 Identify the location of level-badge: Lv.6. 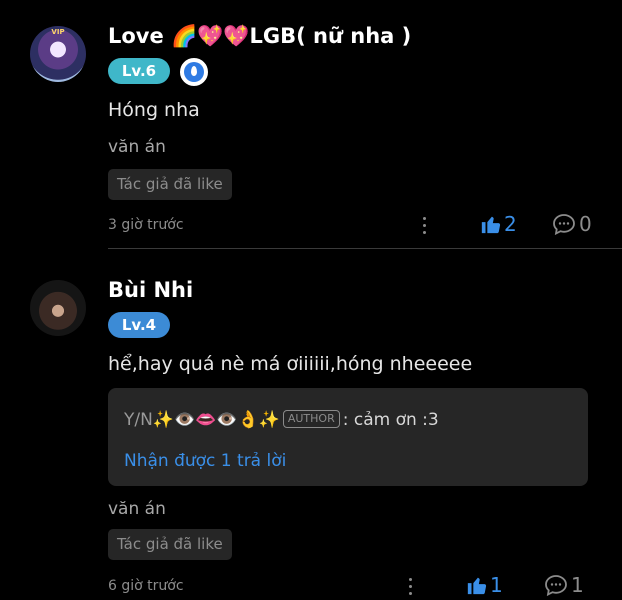
(139, 71).